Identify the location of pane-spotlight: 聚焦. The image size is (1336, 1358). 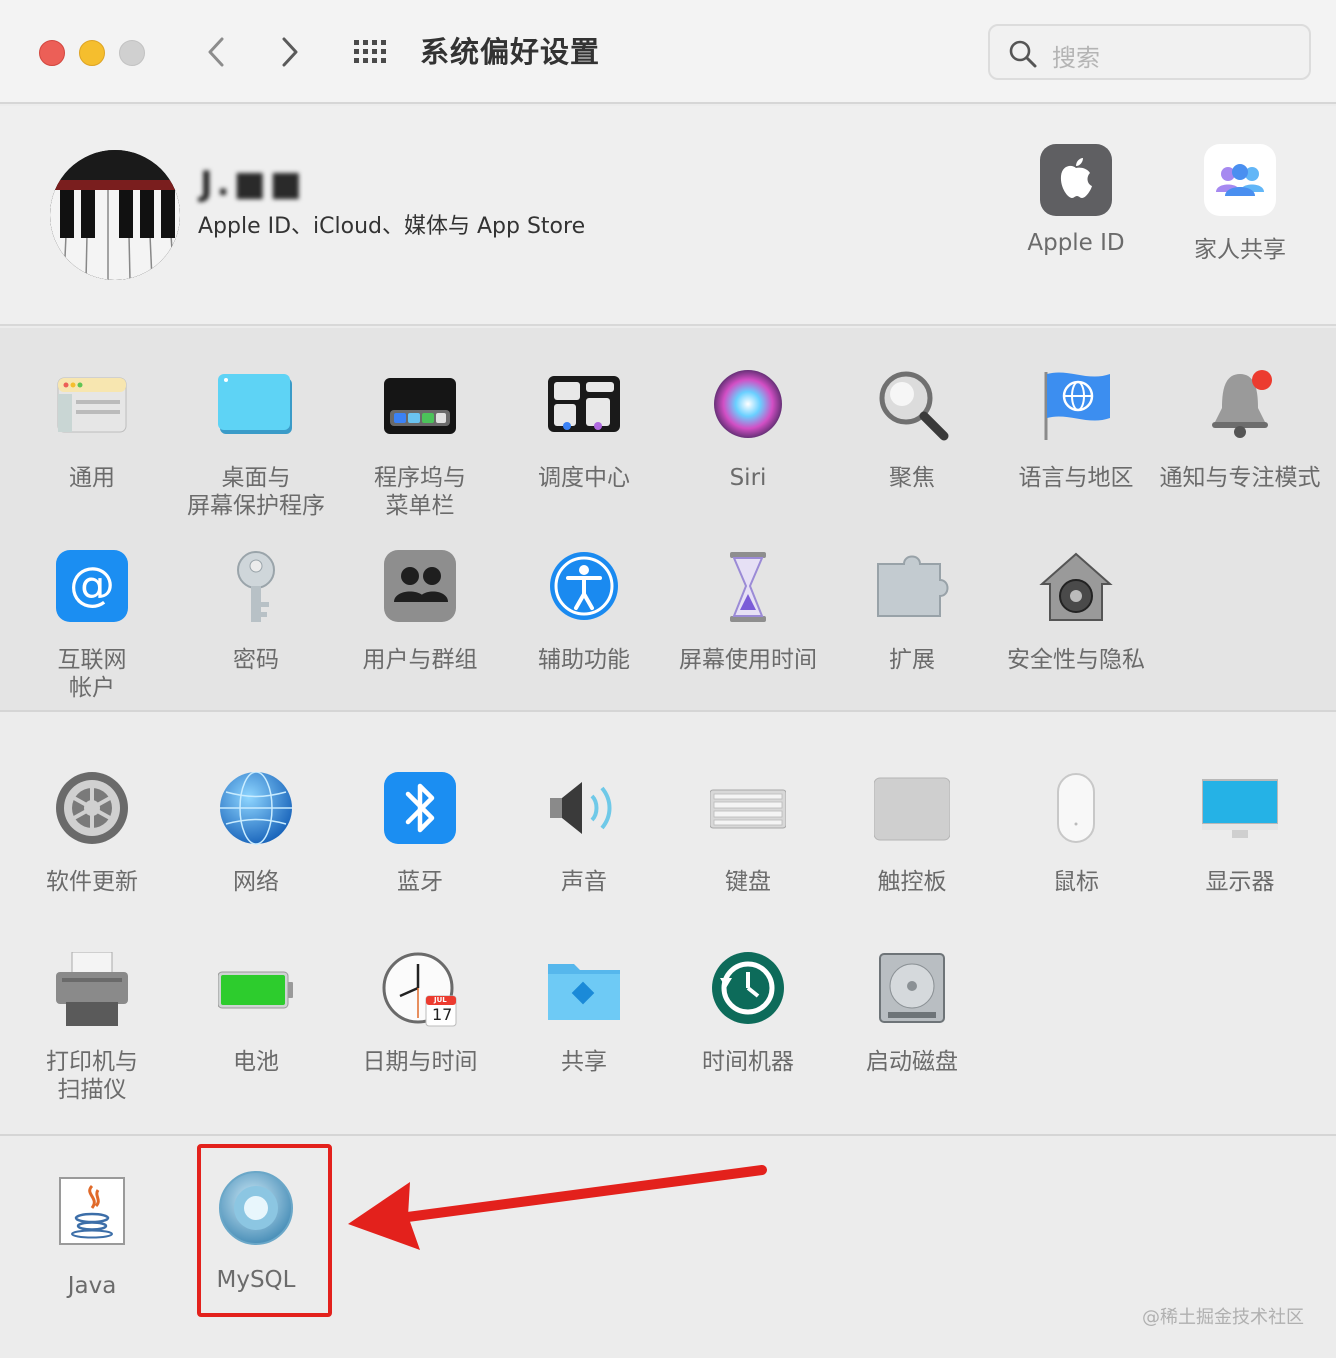
(912, 448).